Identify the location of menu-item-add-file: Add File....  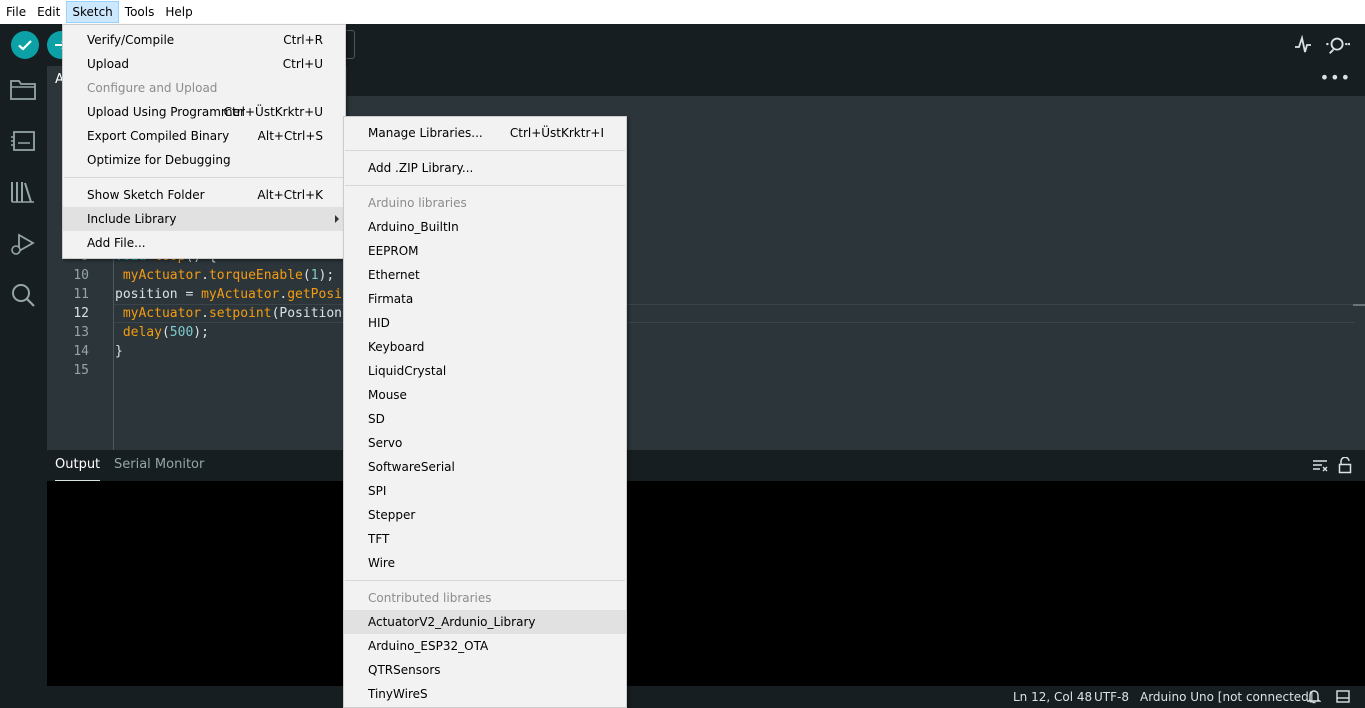
(204, 243).